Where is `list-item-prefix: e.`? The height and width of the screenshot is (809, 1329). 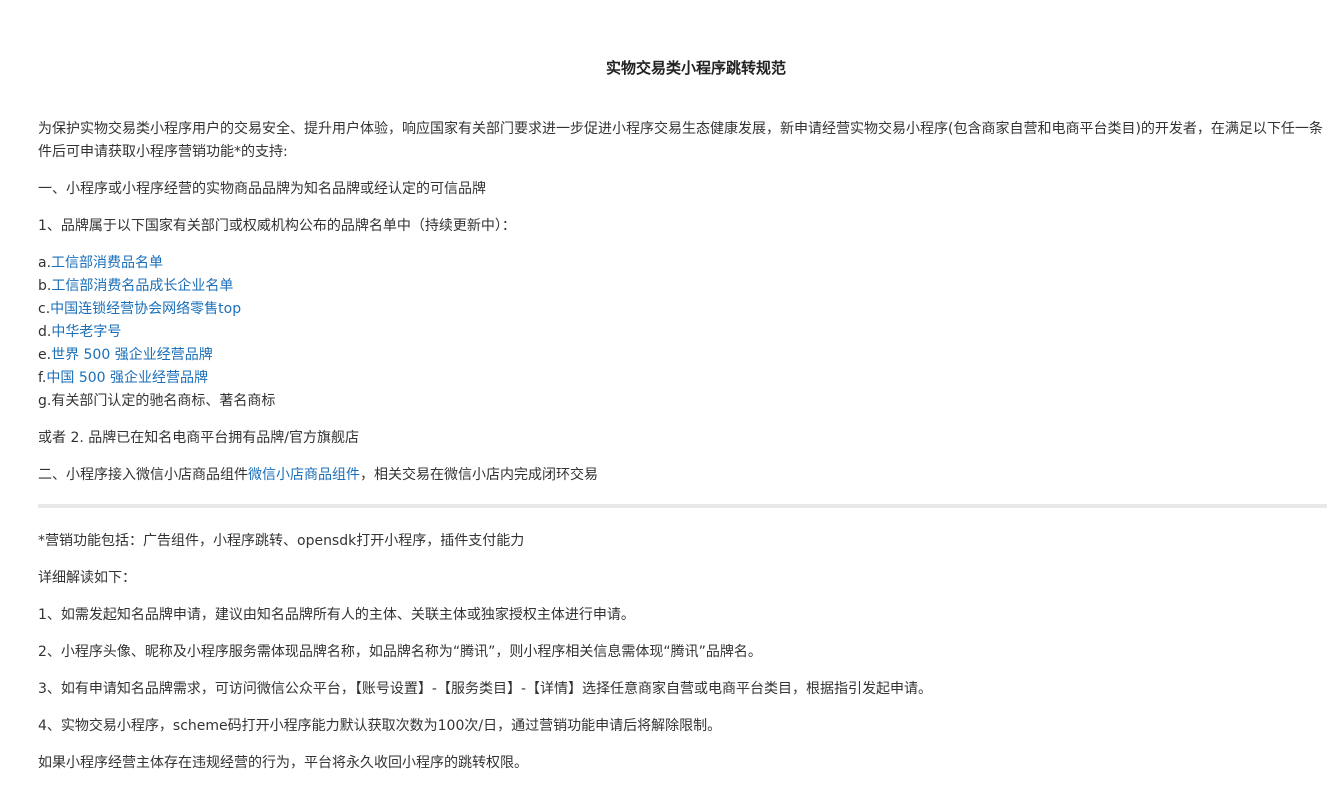 list-item-prefix: e. is located at coordinates (45, 355).